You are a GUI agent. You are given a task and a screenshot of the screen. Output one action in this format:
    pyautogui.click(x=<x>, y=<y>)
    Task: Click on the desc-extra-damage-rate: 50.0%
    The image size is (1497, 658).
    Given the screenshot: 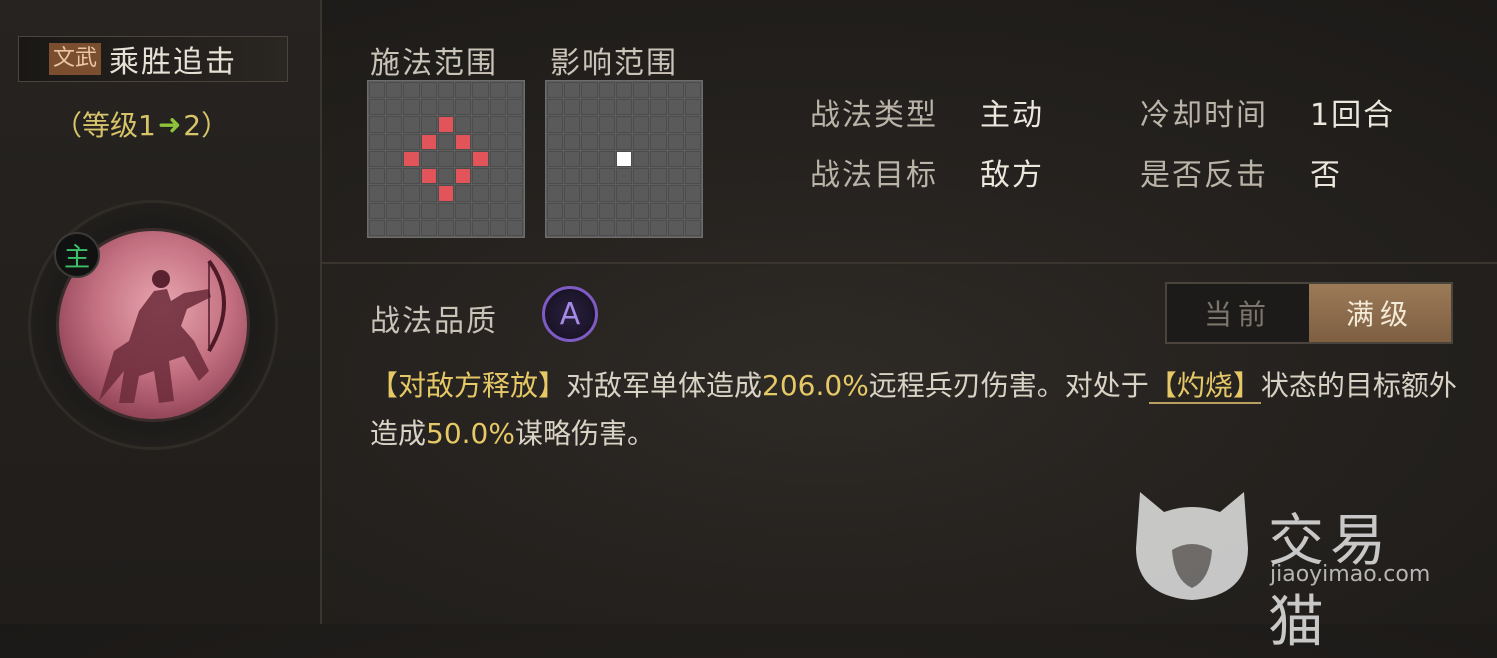 What is the action you would take?
    pyautogui.click(x=470, y=433)
    